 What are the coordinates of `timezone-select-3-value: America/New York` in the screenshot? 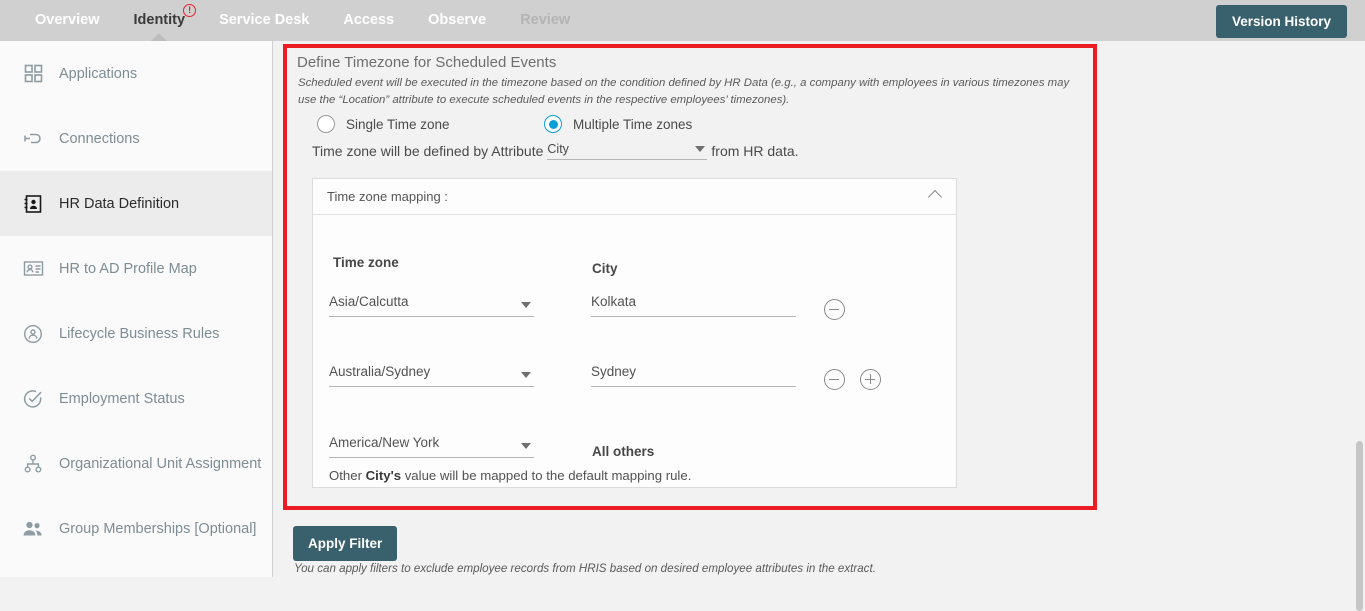 It's located at (384, 442).